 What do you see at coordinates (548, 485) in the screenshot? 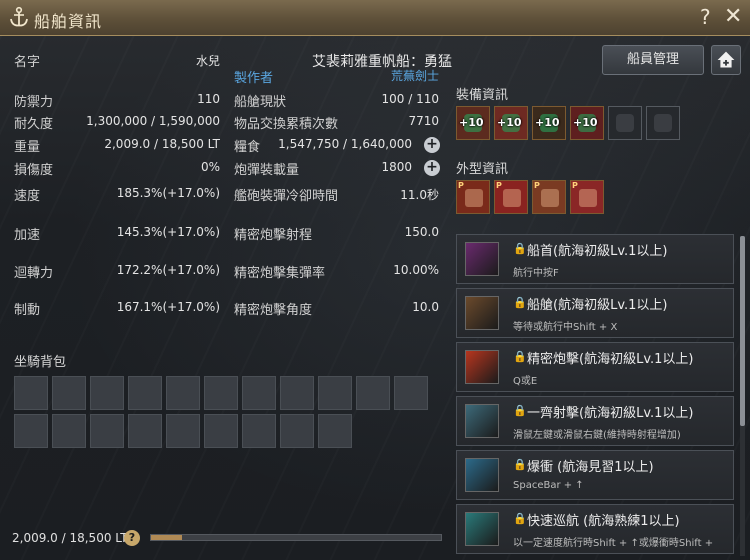
I see `skill-description: SpaceBar + ↑` at bounding box center [548, 485].